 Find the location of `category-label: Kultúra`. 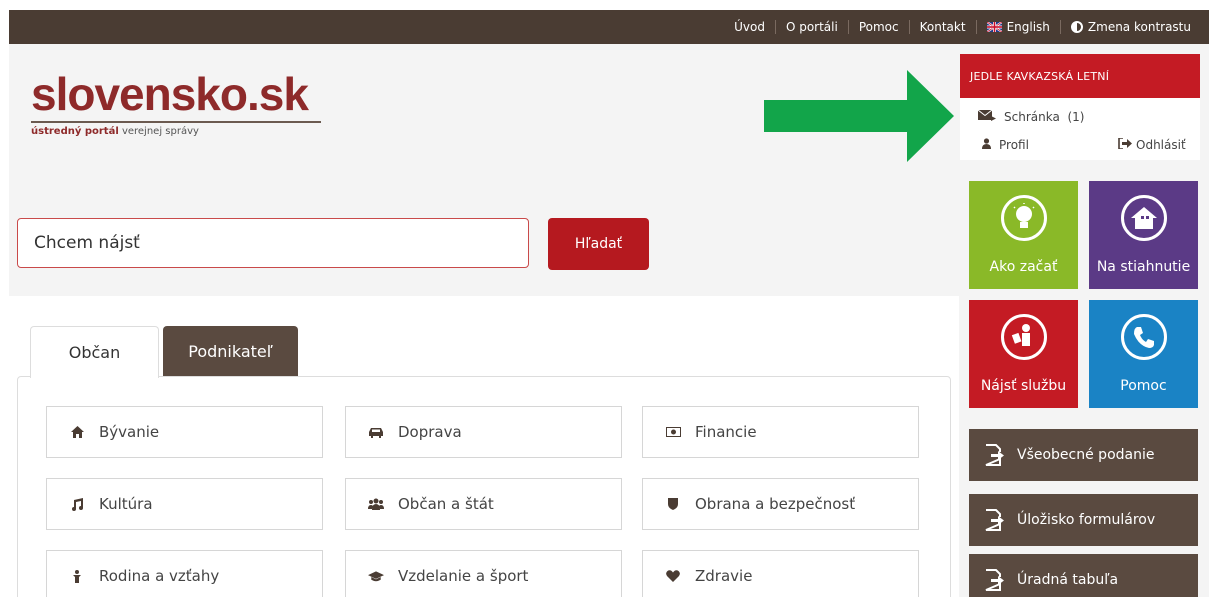

category-label: Kultúra is located at coordinates (126, 504).